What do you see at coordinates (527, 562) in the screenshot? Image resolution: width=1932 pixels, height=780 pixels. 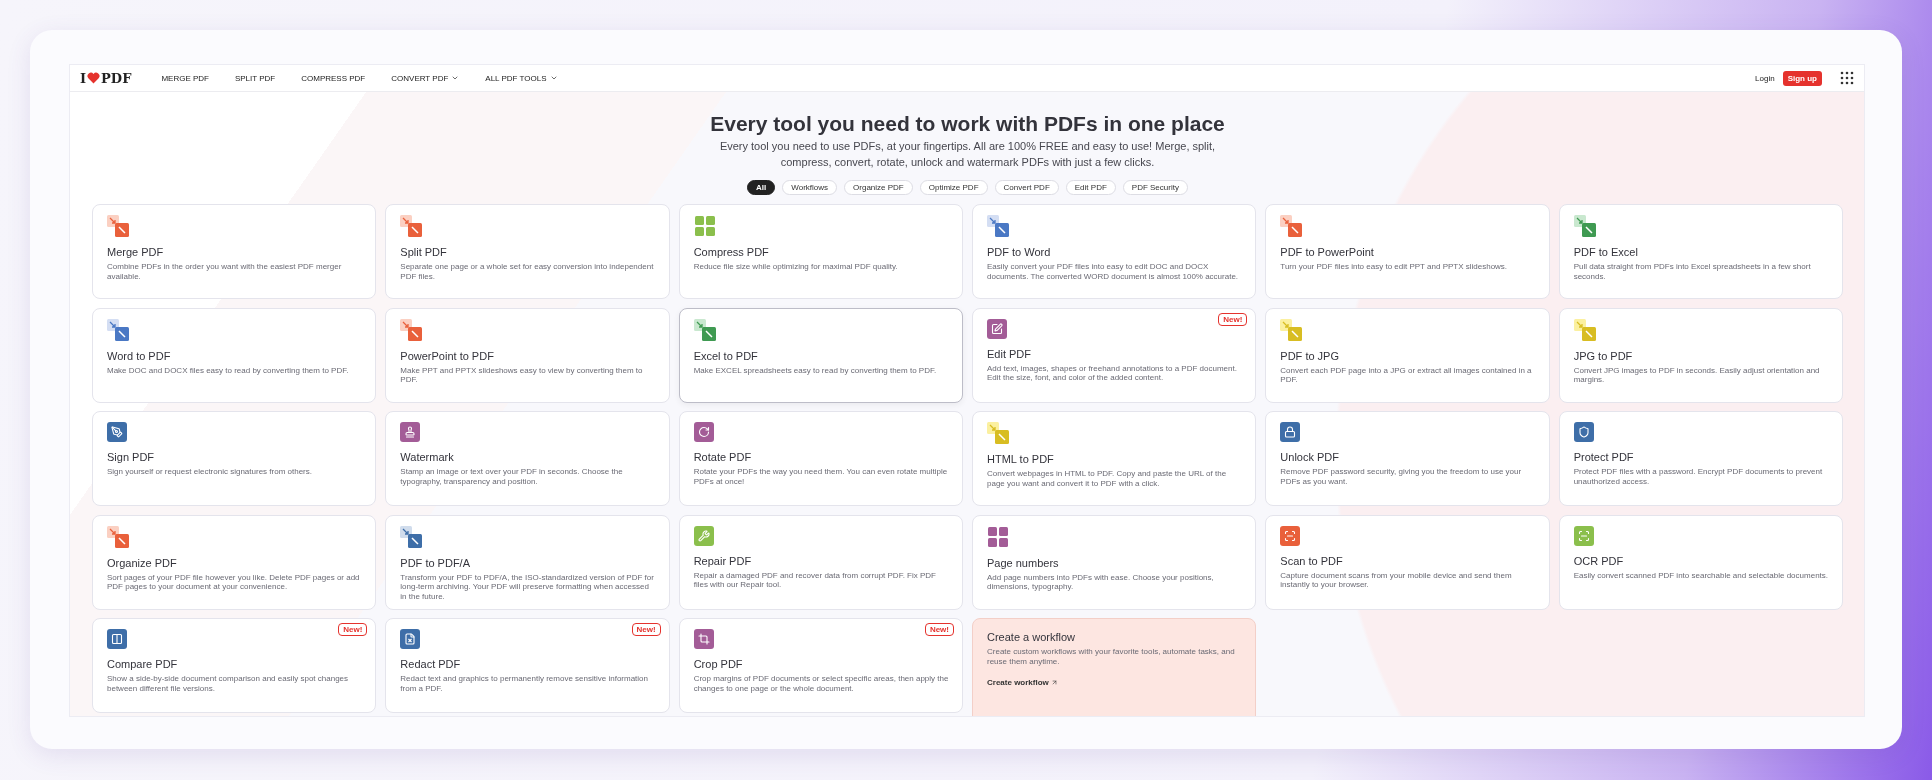 I see `tool-card: PDF to PDF/A Transform your PDF to PDF/A, the ISO-standardized version of PDF for long-term archiving. Your PDF will preserve formatting when accessed in the future.` at bounding box center [527, 562].